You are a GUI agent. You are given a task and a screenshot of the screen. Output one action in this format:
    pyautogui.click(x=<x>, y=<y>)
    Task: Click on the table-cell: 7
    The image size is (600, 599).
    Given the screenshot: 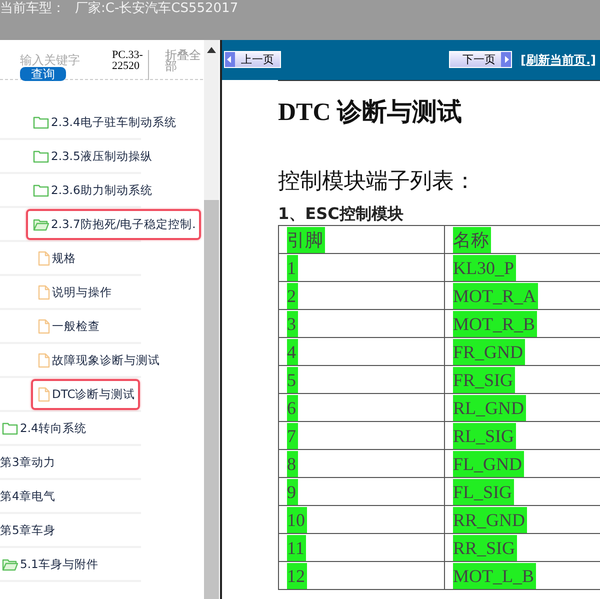 What is the action you would take?
    pyautogui.click(x=361, y=436)
    